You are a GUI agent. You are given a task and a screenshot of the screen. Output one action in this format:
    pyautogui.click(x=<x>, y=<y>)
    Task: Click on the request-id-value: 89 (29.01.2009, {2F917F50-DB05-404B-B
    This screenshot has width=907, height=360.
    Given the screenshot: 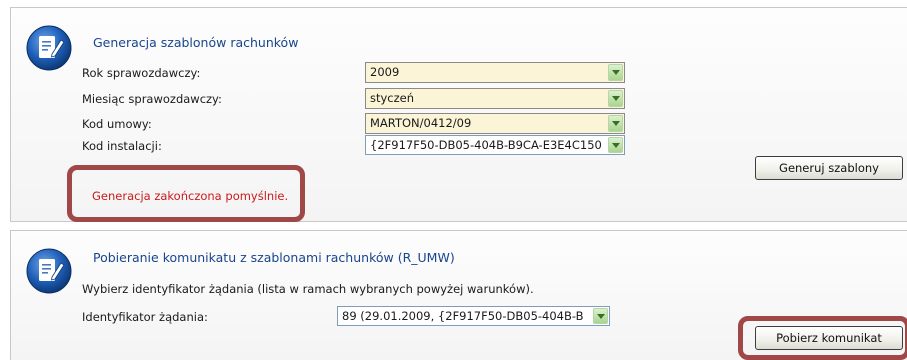 What is the action you would take?
    pyautogui.click(x=463, y=316)
    